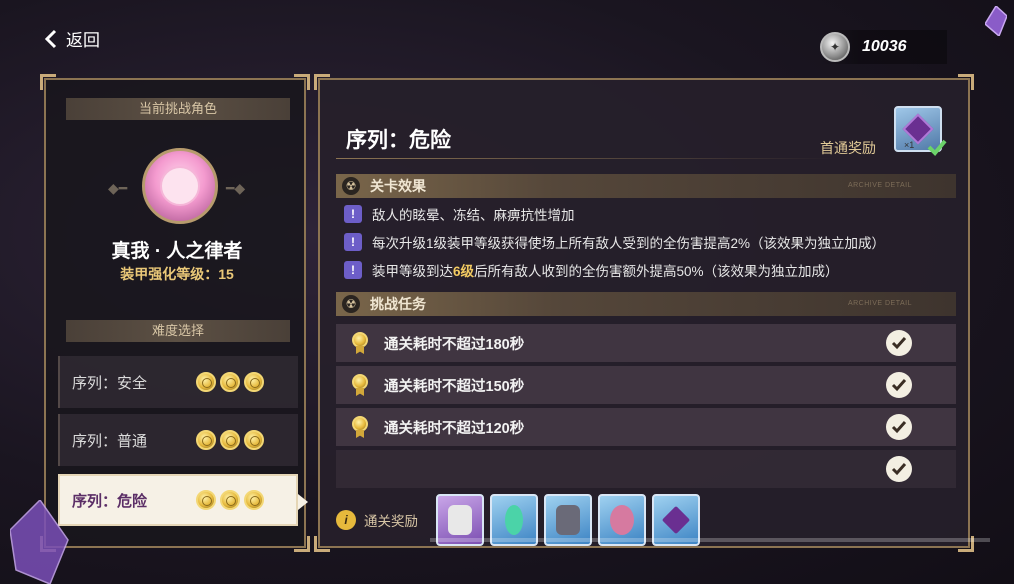 This screenshot has width=1014, height=584. I want to click on chain-icon, so click(514, 520).